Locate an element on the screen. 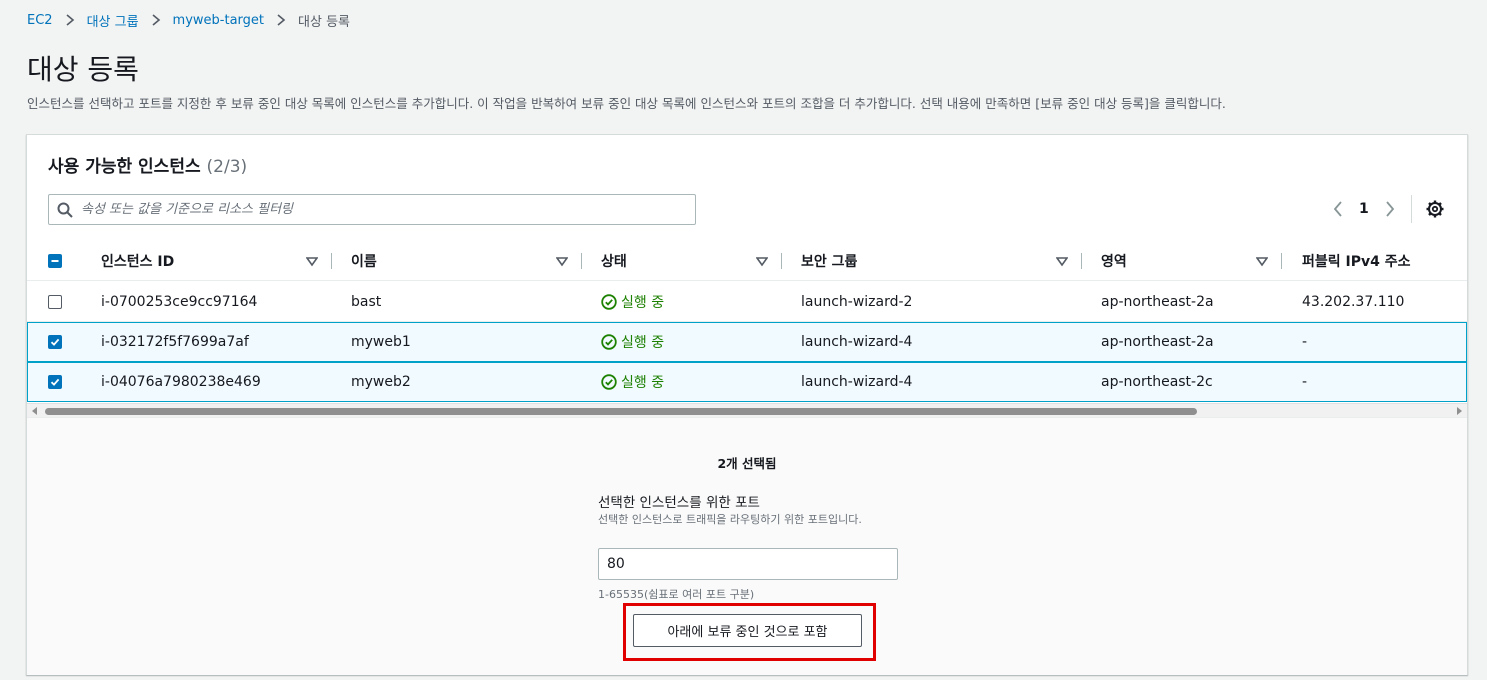  cell-name: myweb1 is located at coordinates (381, 342).